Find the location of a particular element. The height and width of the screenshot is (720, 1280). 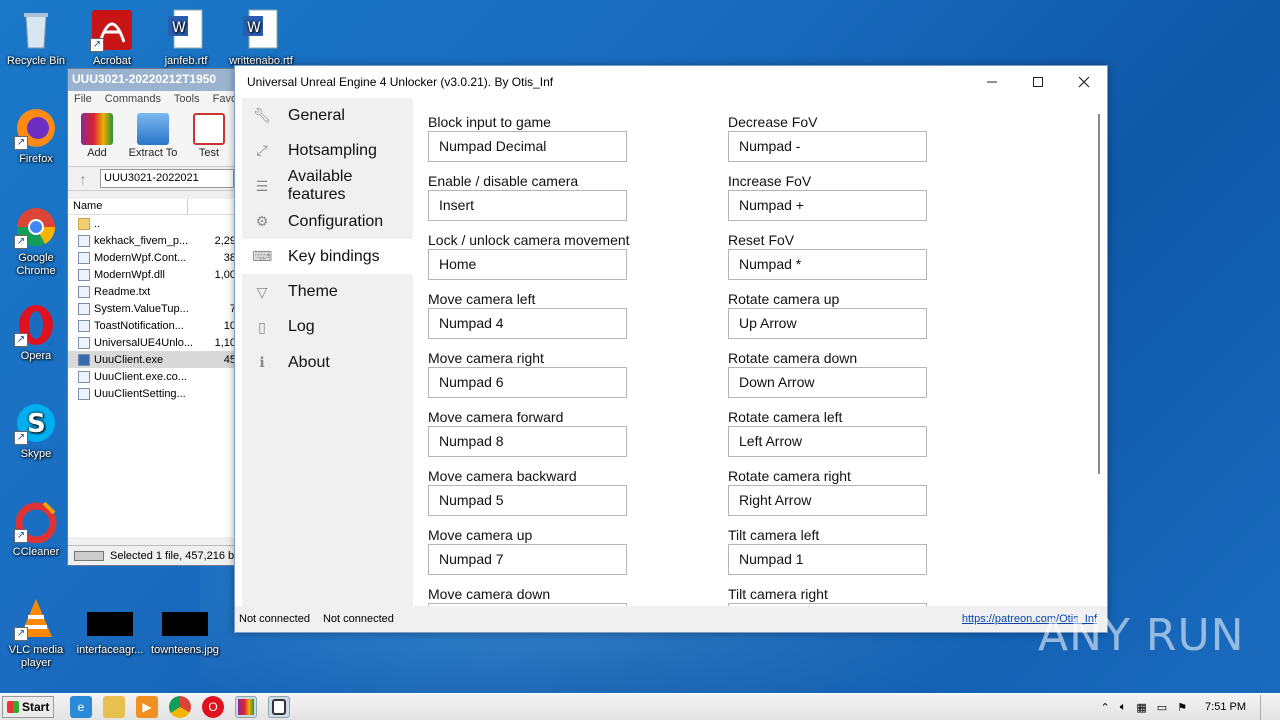

sidebar-item-about: ℹ About is located at coordinates (327, 362).